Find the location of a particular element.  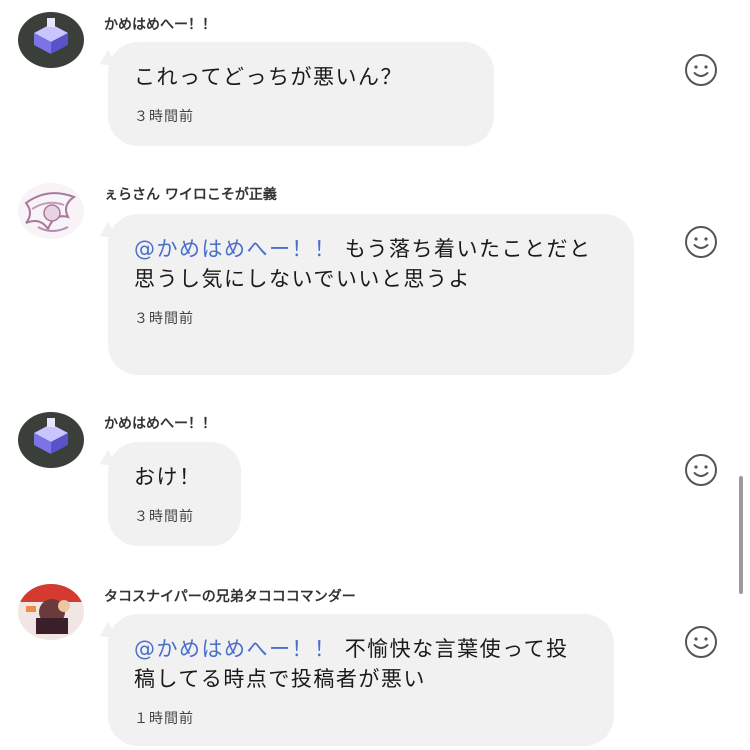

comment-timestamp: １時間前 is located at coordinates (164, 719).